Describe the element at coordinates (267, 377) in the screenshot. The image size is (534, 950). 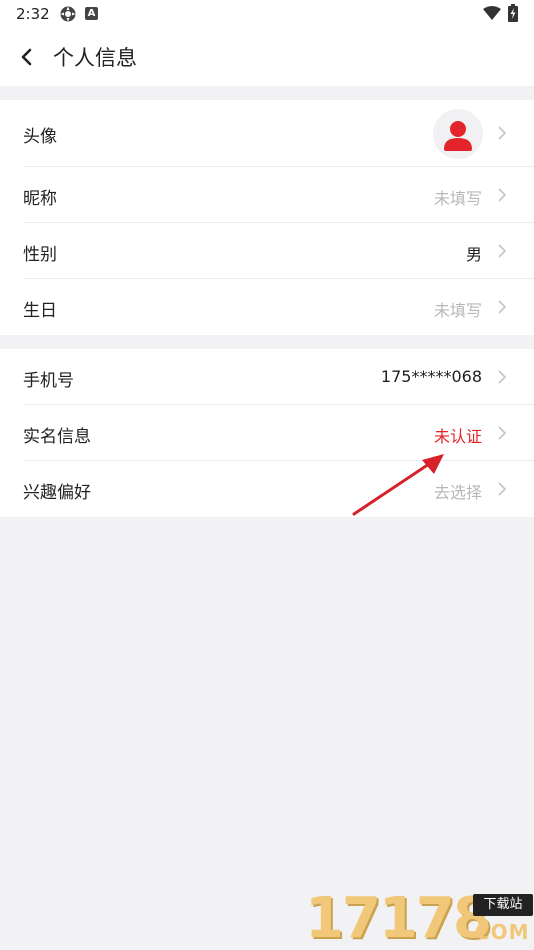
I see `phone-row: 手机号 175*****068` at that location.